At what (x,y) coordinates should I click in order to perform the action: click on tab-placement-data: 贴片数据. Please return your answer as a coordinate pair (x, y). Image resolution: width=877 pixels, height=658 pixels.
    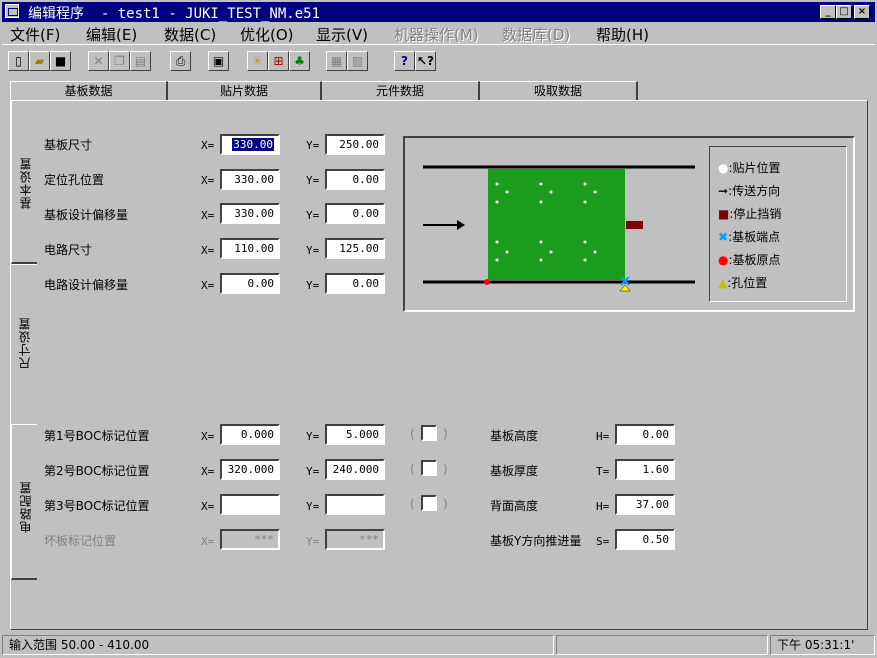
    Looking at the image, I should click on (245, 91).